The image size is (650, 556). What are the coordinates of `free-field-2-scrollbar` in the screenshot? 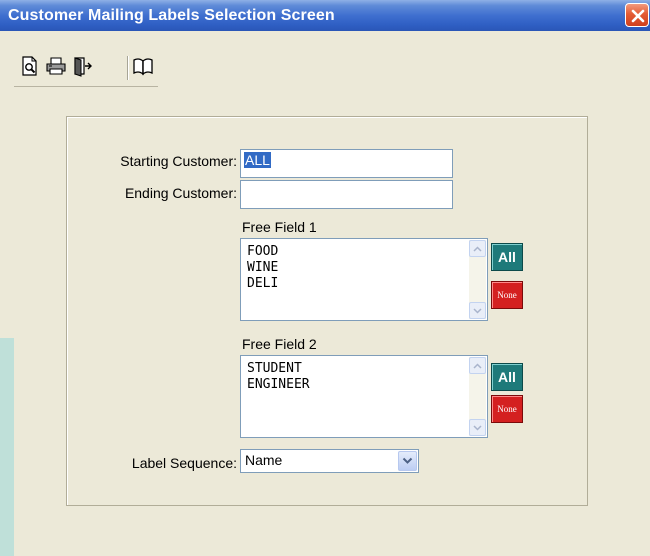 It's located at (477, 396).